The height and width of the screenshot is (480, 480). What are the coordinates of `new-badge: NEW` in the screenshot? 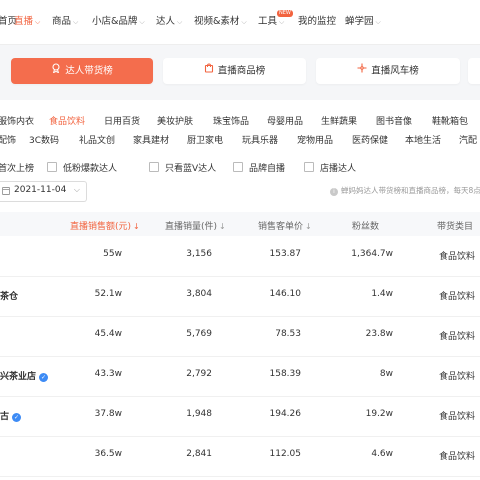 It's located at (285, 13).